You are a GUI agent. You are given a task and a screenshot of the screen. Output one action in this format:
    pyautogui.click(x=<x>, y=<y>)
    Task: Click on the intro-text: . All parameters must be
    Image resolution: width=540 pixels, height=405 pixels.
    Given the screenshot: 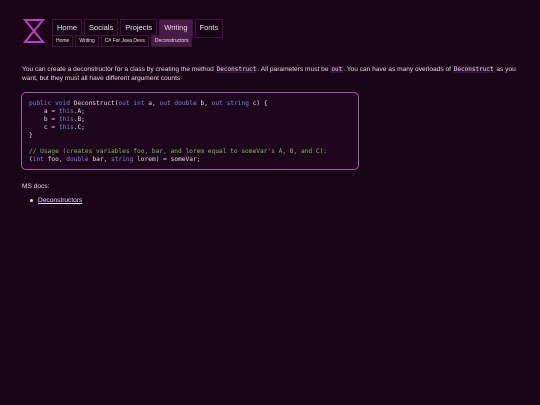 What is the action you would take?
    pyautogui.click(x=294, y=69)
    